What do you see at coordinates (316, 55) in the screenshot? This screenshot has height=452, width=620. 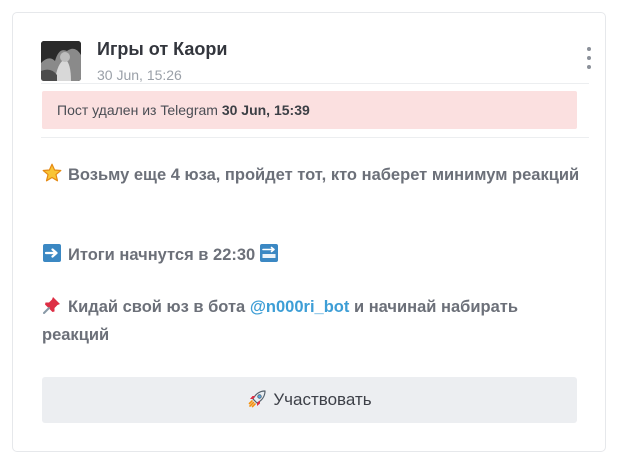 I see `post-header: Игры от Каори 30 Jun, 15:26` at bounding box center [316, 55].